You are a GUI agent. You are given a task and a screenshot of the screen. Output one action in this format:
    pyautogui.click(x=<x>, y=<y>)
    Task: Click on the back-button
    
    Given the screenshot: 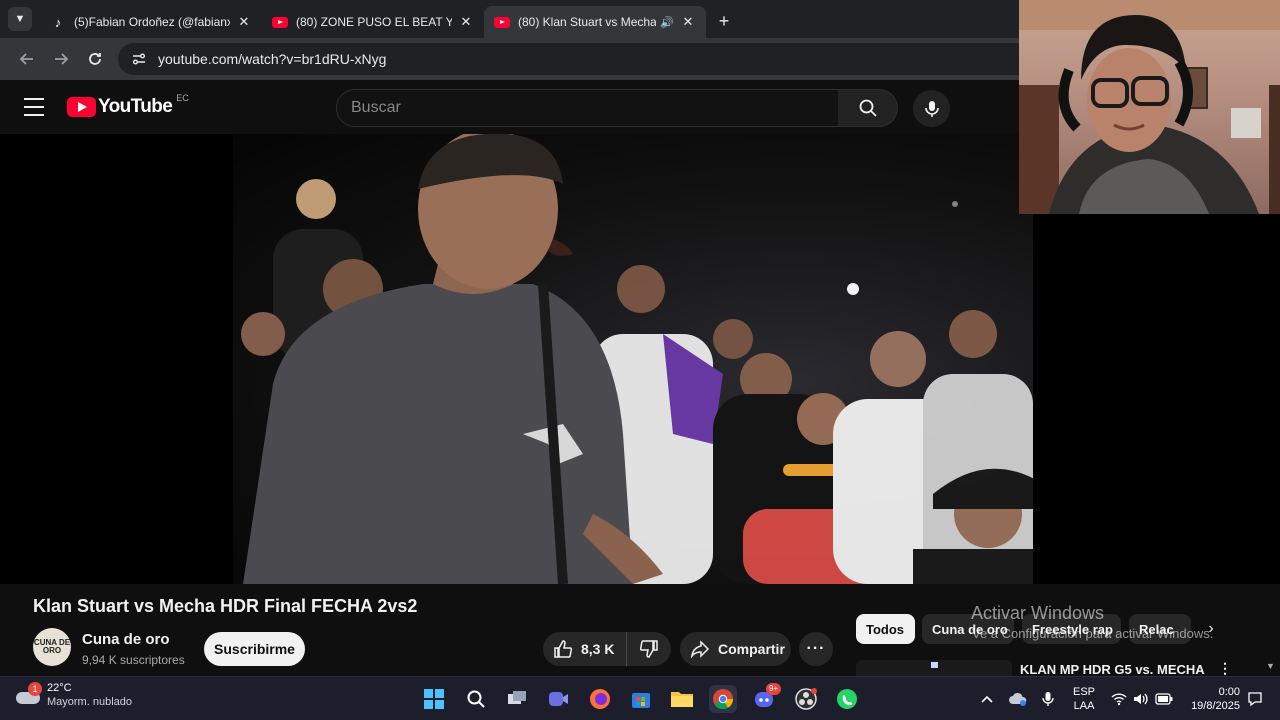 What is the action you would take?
    pyautogui.click(x=27, y=59)
    